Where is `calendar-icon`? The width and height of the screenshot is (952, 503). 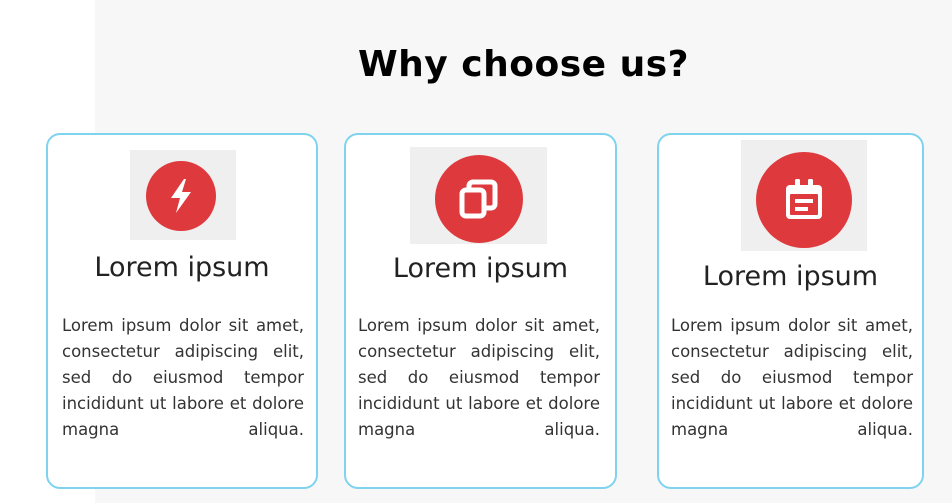 calendar-icon is located at coordinates (804, 200).